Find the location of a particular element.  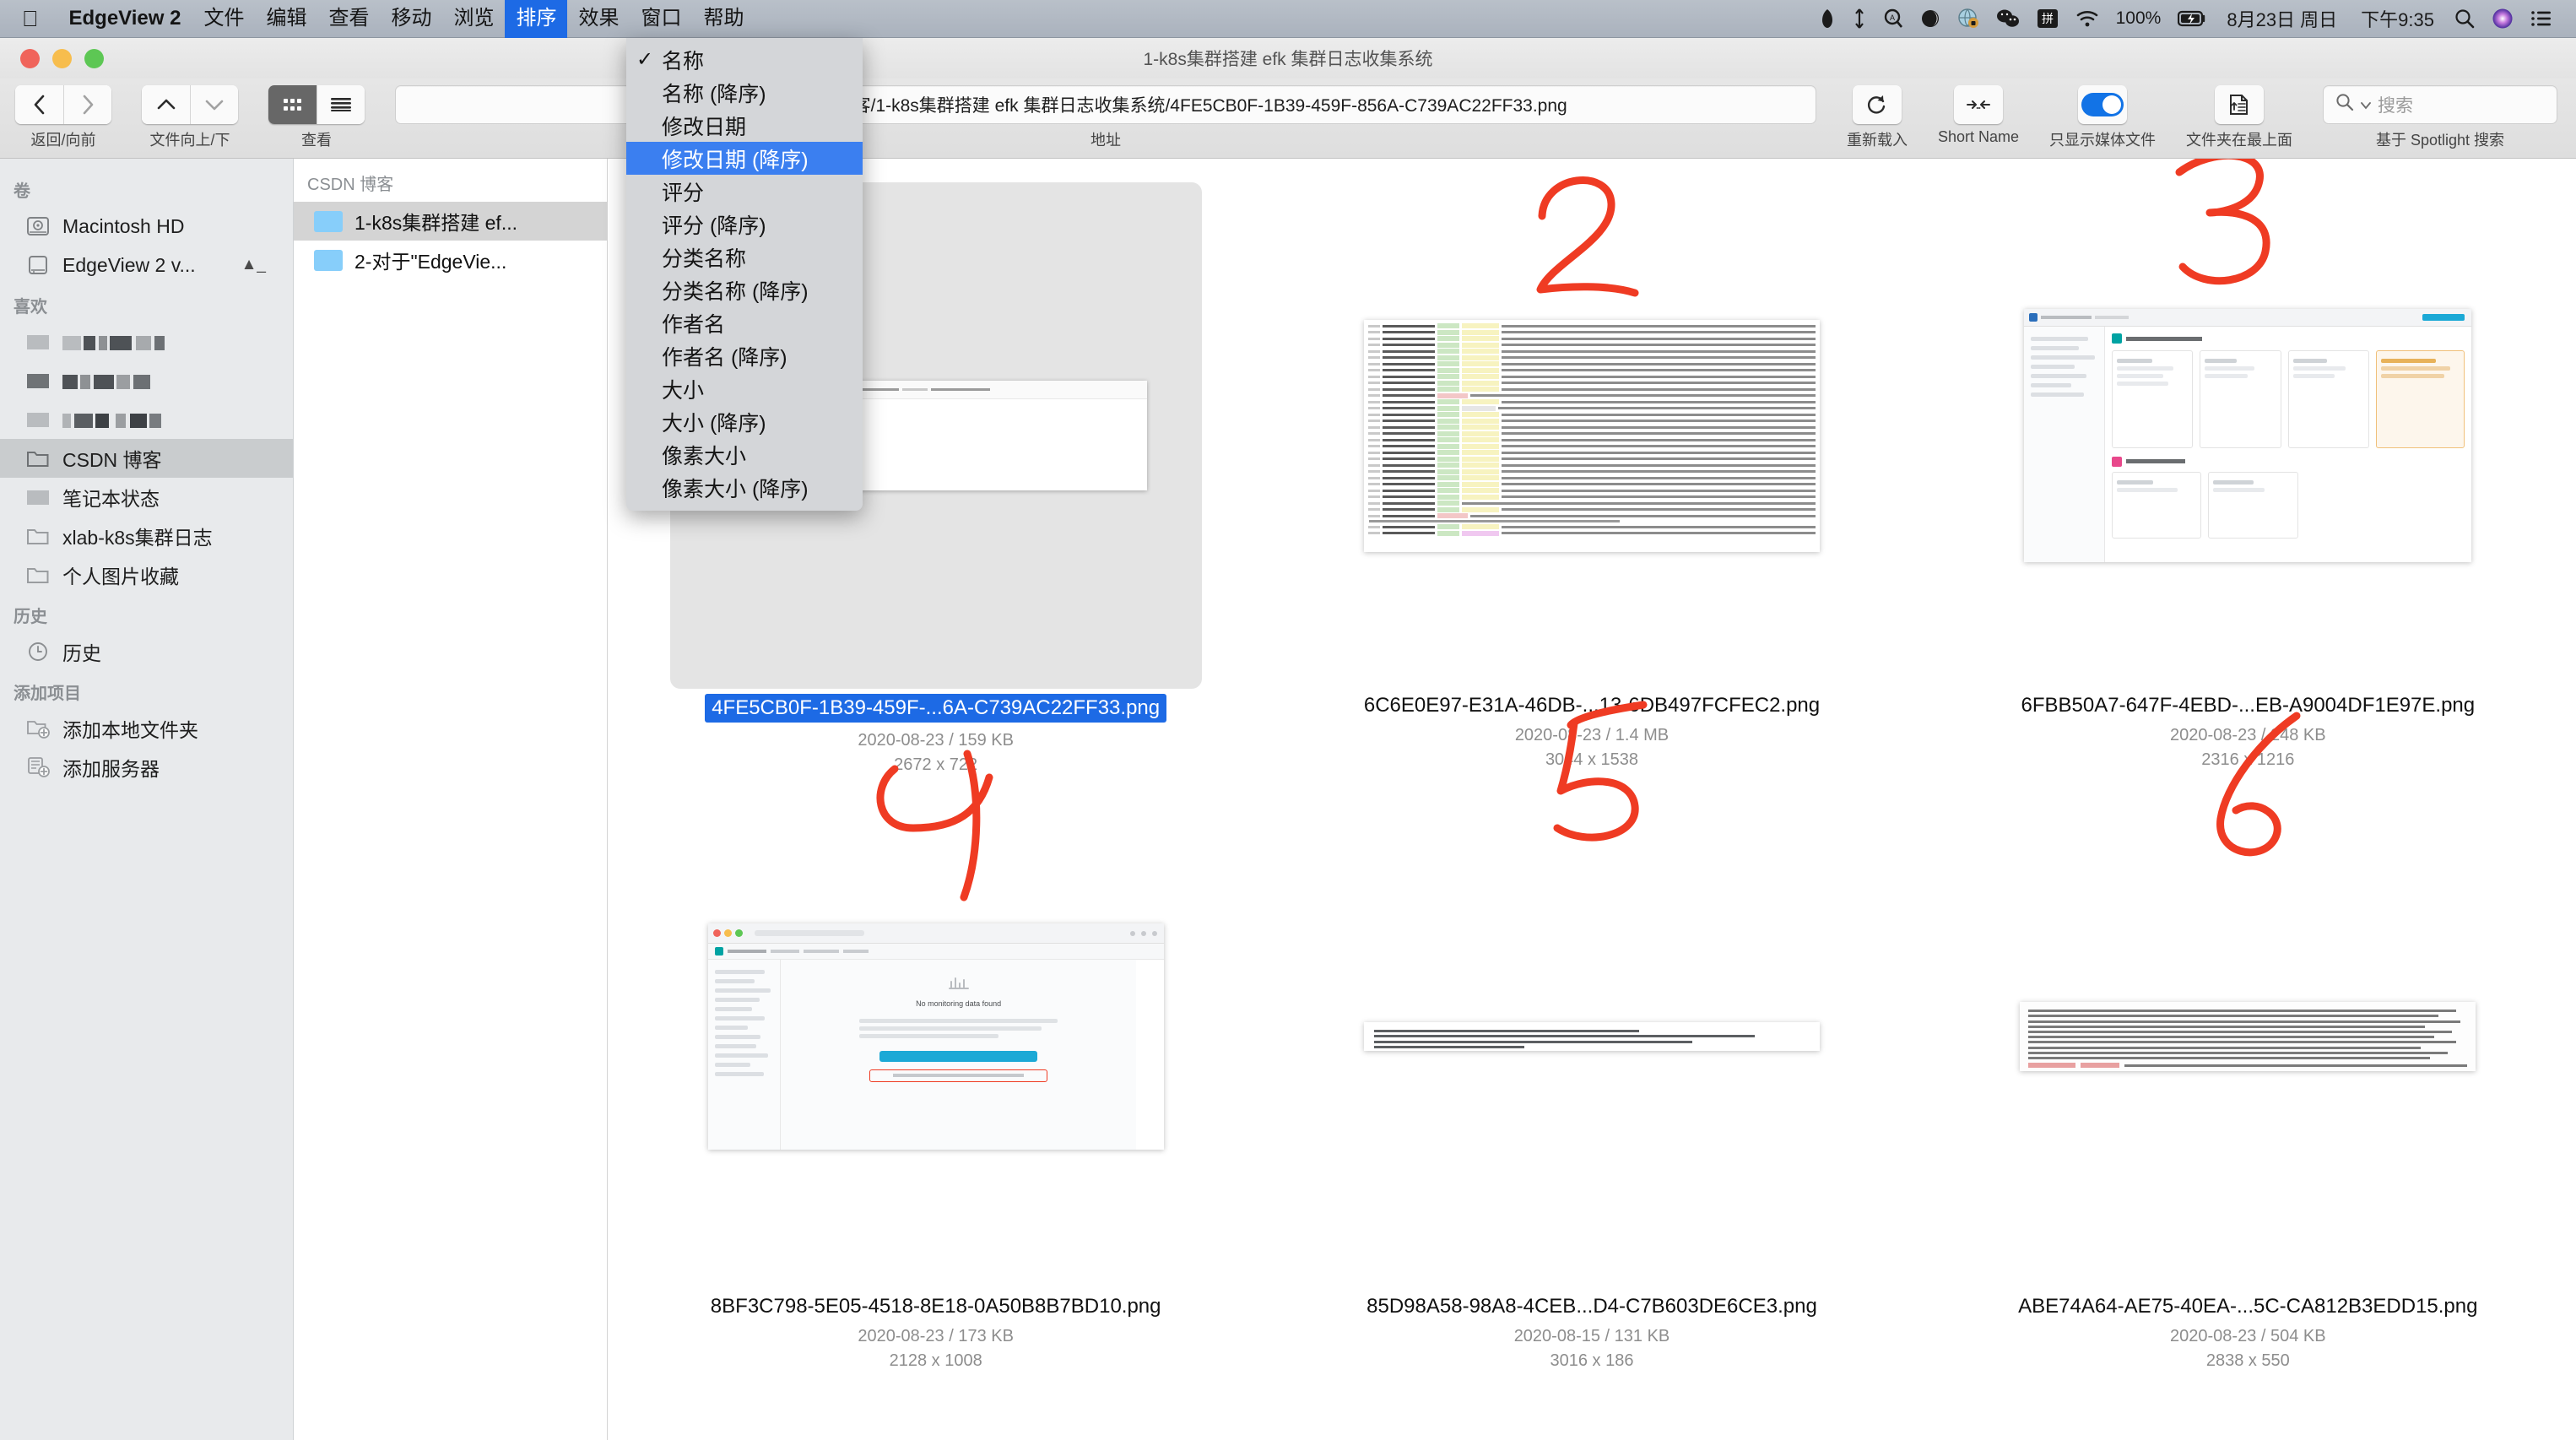

sort-menu-item-5: 评分 (降序) is located at coordinates (744, 224).